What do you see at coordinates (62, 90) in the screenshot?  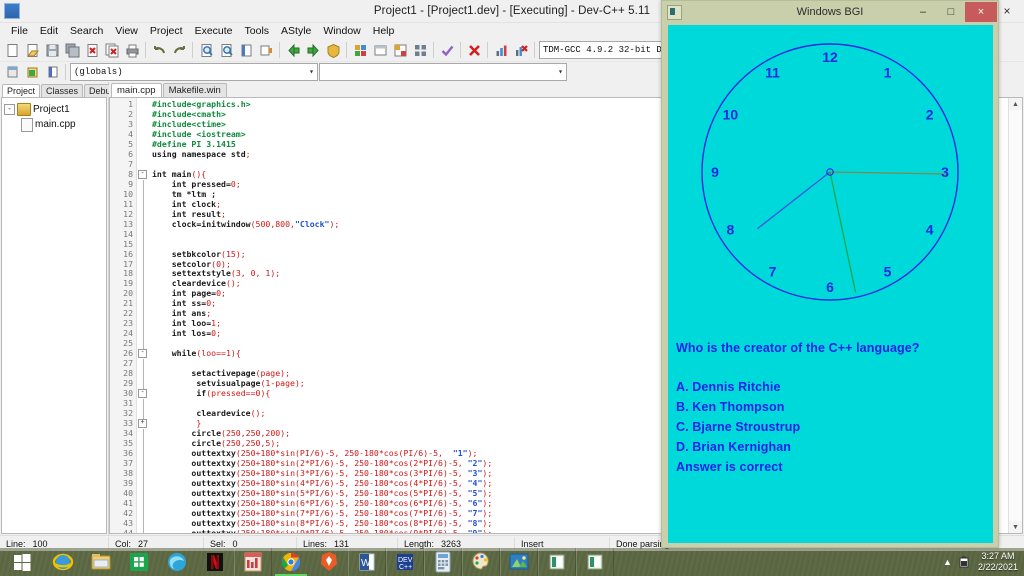 I see `project-tab-classes: Classes` at bounding box center [62, 90].